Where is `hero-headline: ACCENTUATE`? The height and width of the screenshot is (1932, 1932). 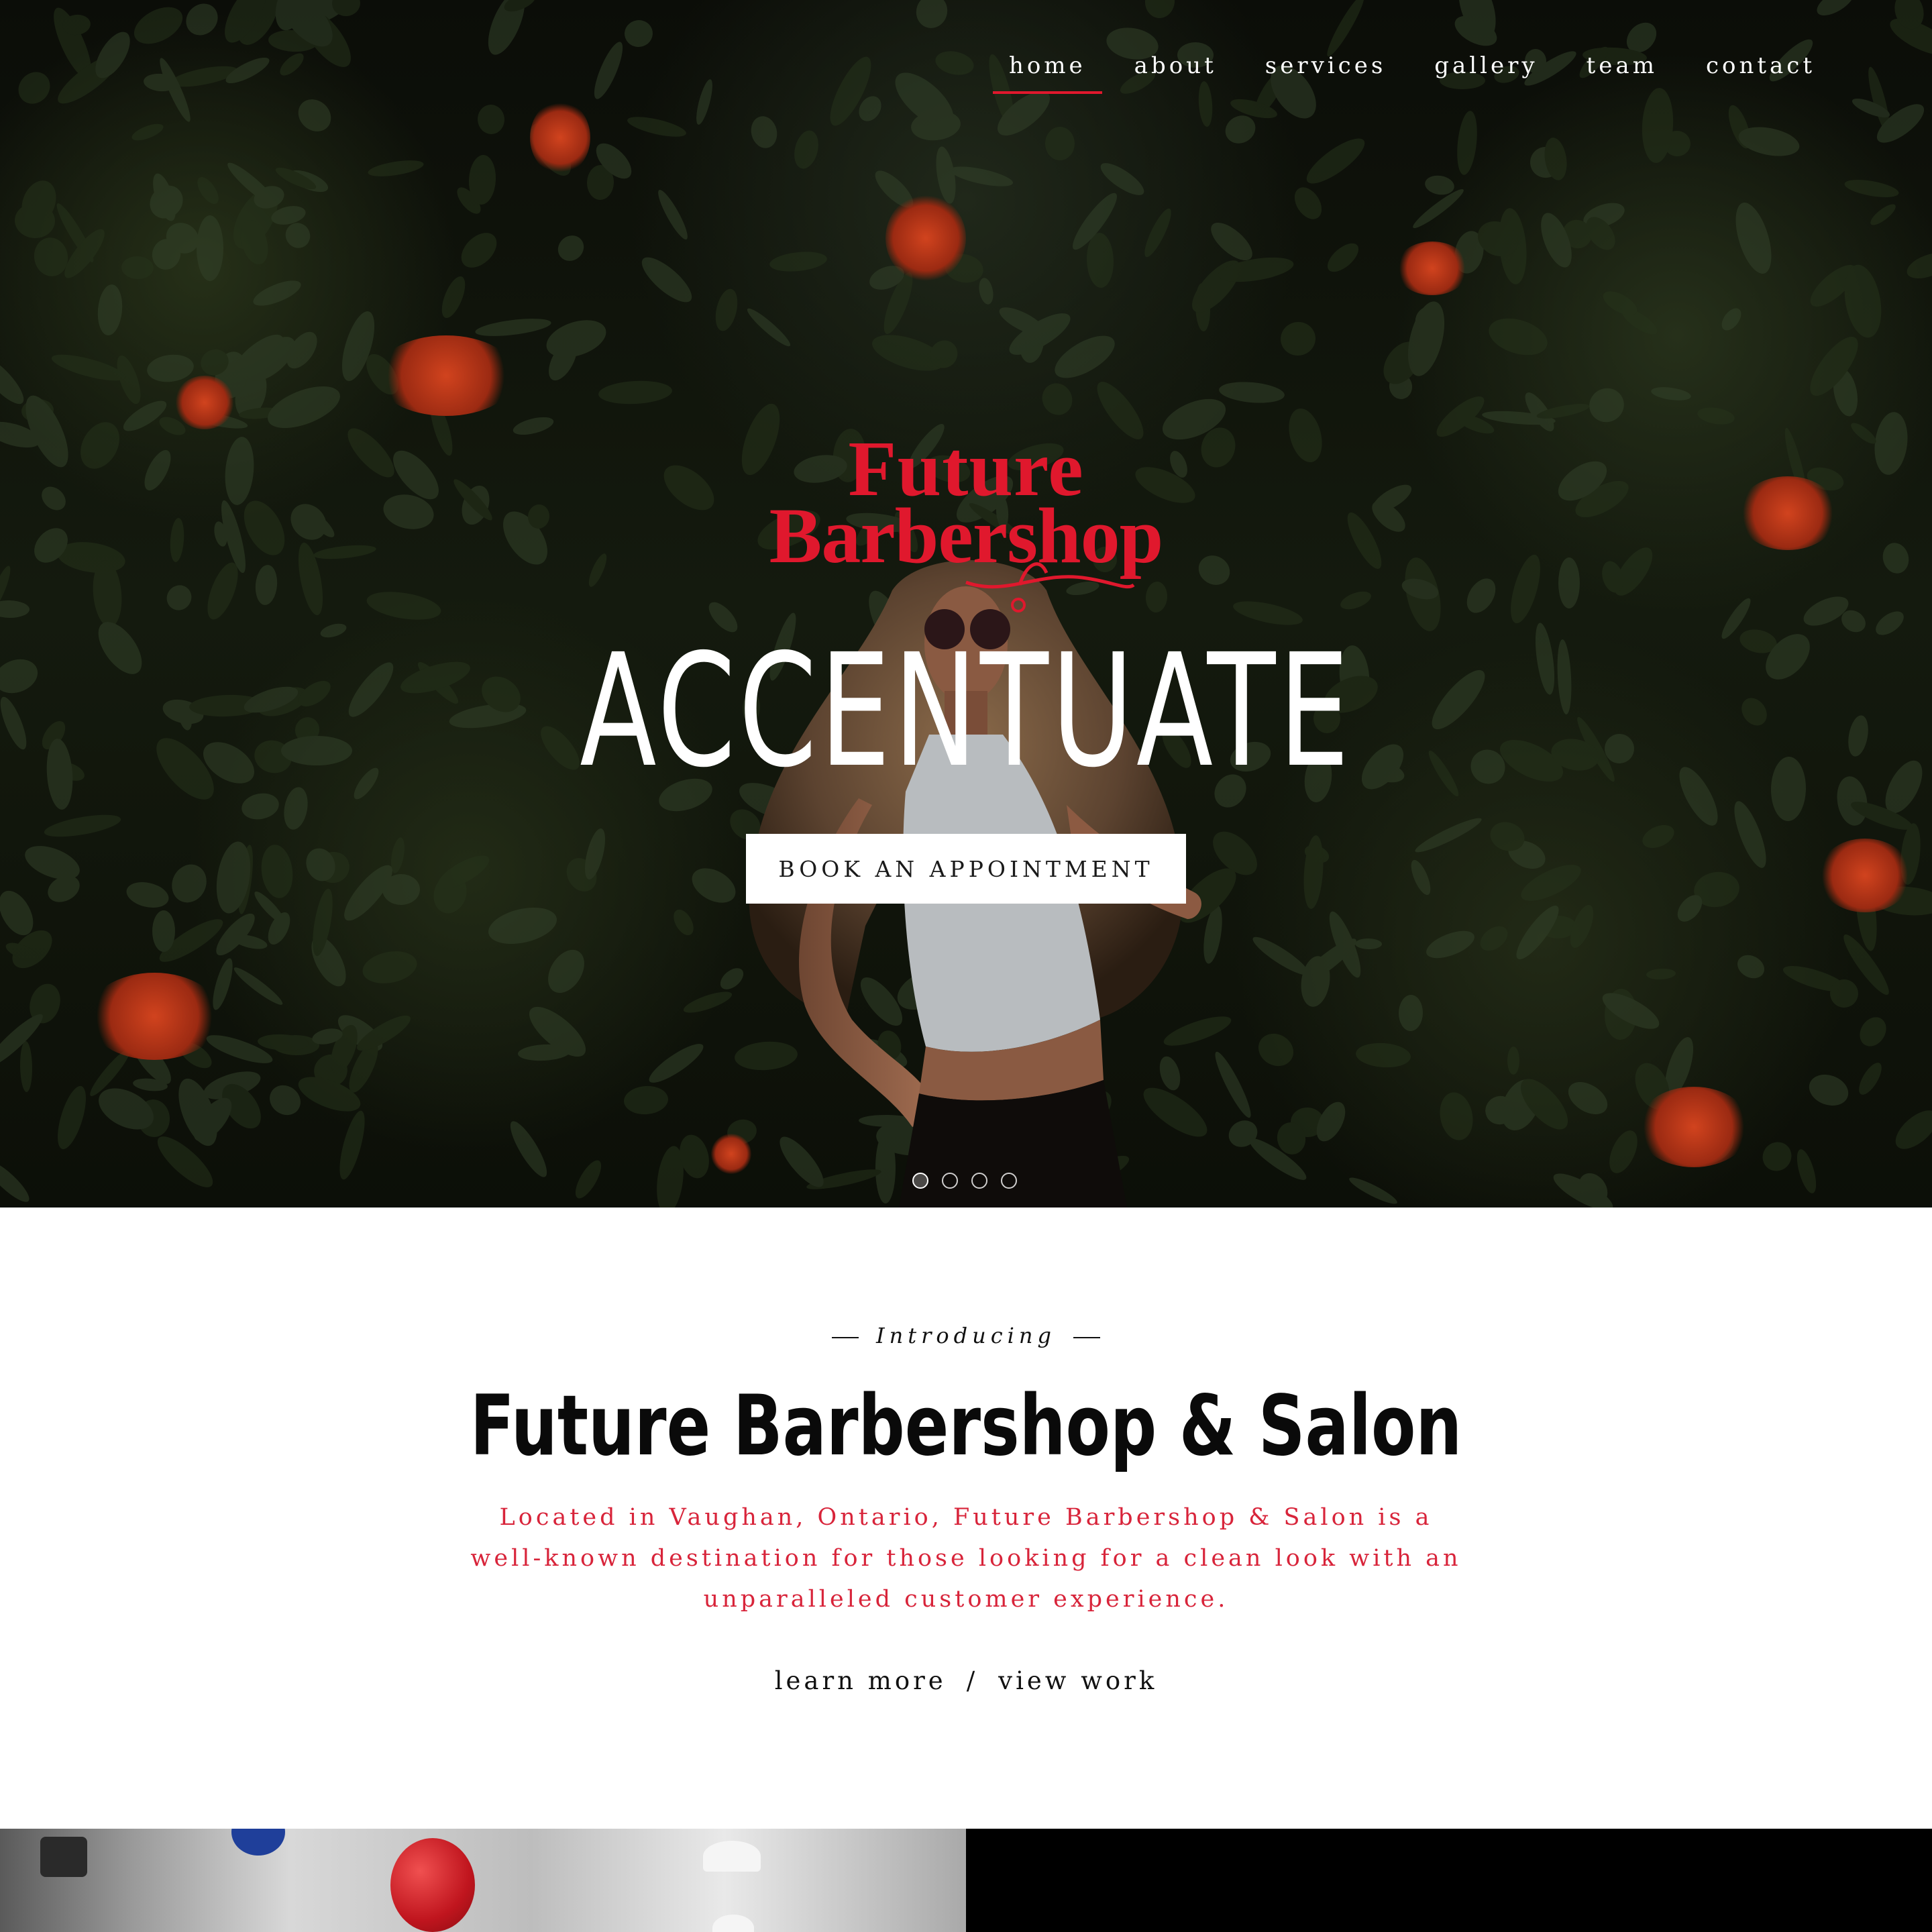 hero-headline: ACCENTUATE is located at coordinates (966, 711).